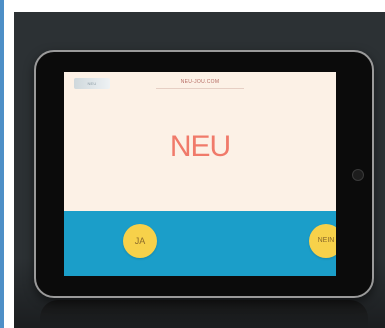 The height and width of the screenshot is (328, 385). What do you see at coordinates (200, 82) in the screenshot?
I see `site-url: NEU-JOU.COM` at bounding box center [200, 82].